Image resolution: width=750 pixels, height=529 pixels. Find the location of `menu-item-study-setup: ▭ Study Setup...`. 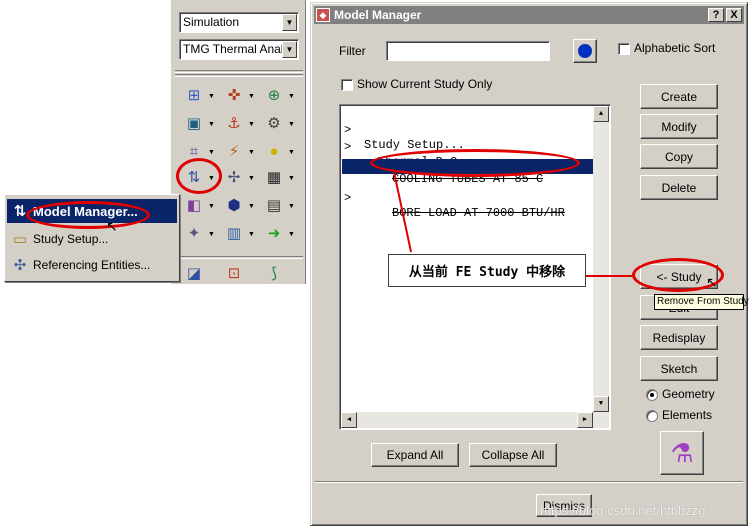

menu-item-study-setup: ▭ Study Setup... is located at coordinates (92, 239).